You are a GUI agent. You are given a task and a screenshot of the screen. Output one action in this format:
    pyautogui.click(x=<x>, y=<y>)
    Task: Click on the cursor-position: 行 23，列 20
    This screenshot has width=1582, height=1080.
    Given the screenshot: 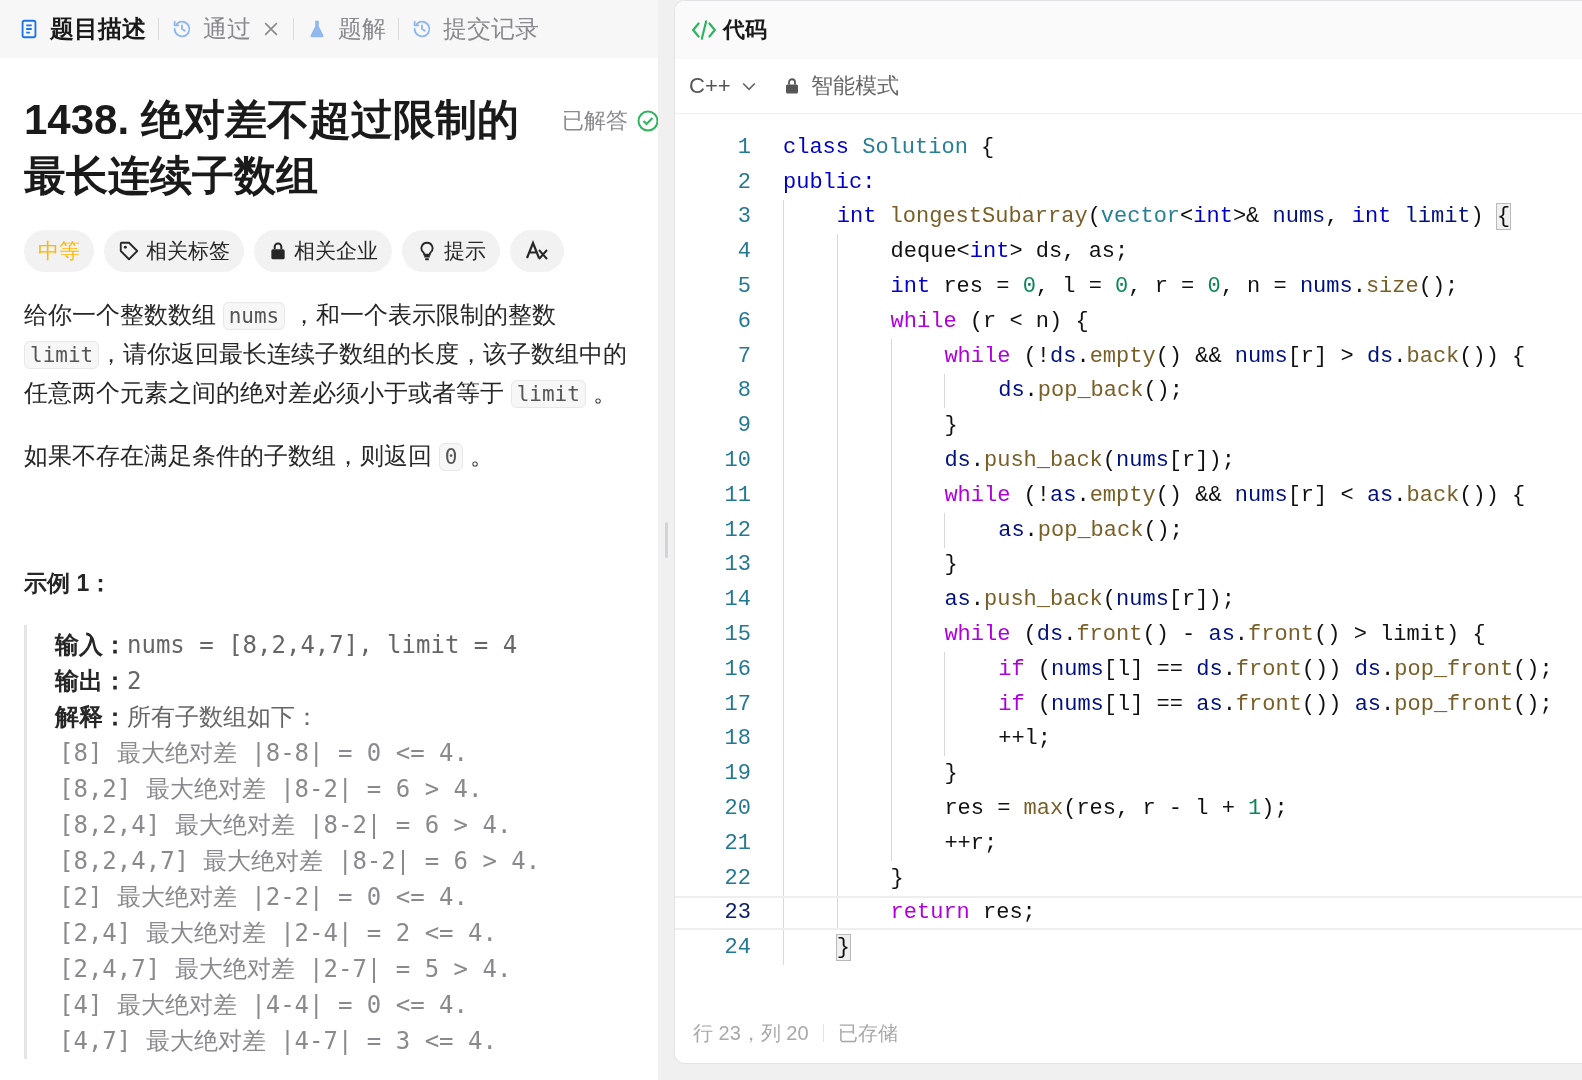 What is the action you would take?
    pyautogui.click(x=751, y=1033)
    